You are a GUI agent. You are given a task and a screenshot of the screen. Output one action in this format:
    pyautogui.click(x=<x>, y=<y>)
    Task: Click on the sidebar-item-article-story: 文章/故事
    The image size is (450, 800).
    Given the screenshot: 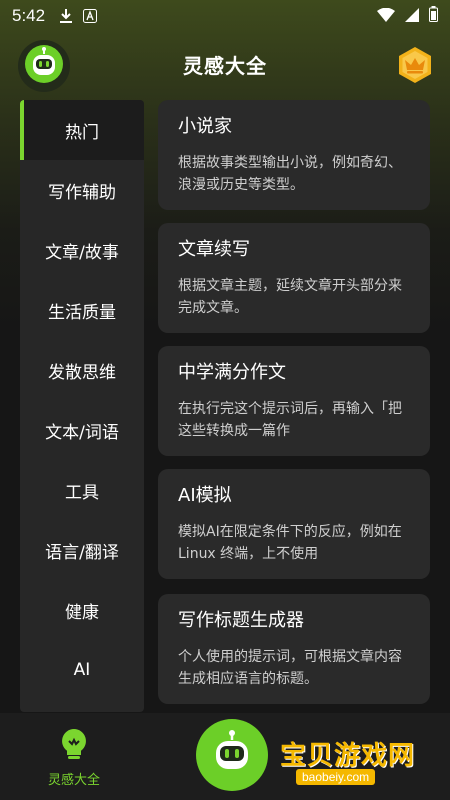 What is the action you would take?
    pyautogui.click(x=82, y=250)
    